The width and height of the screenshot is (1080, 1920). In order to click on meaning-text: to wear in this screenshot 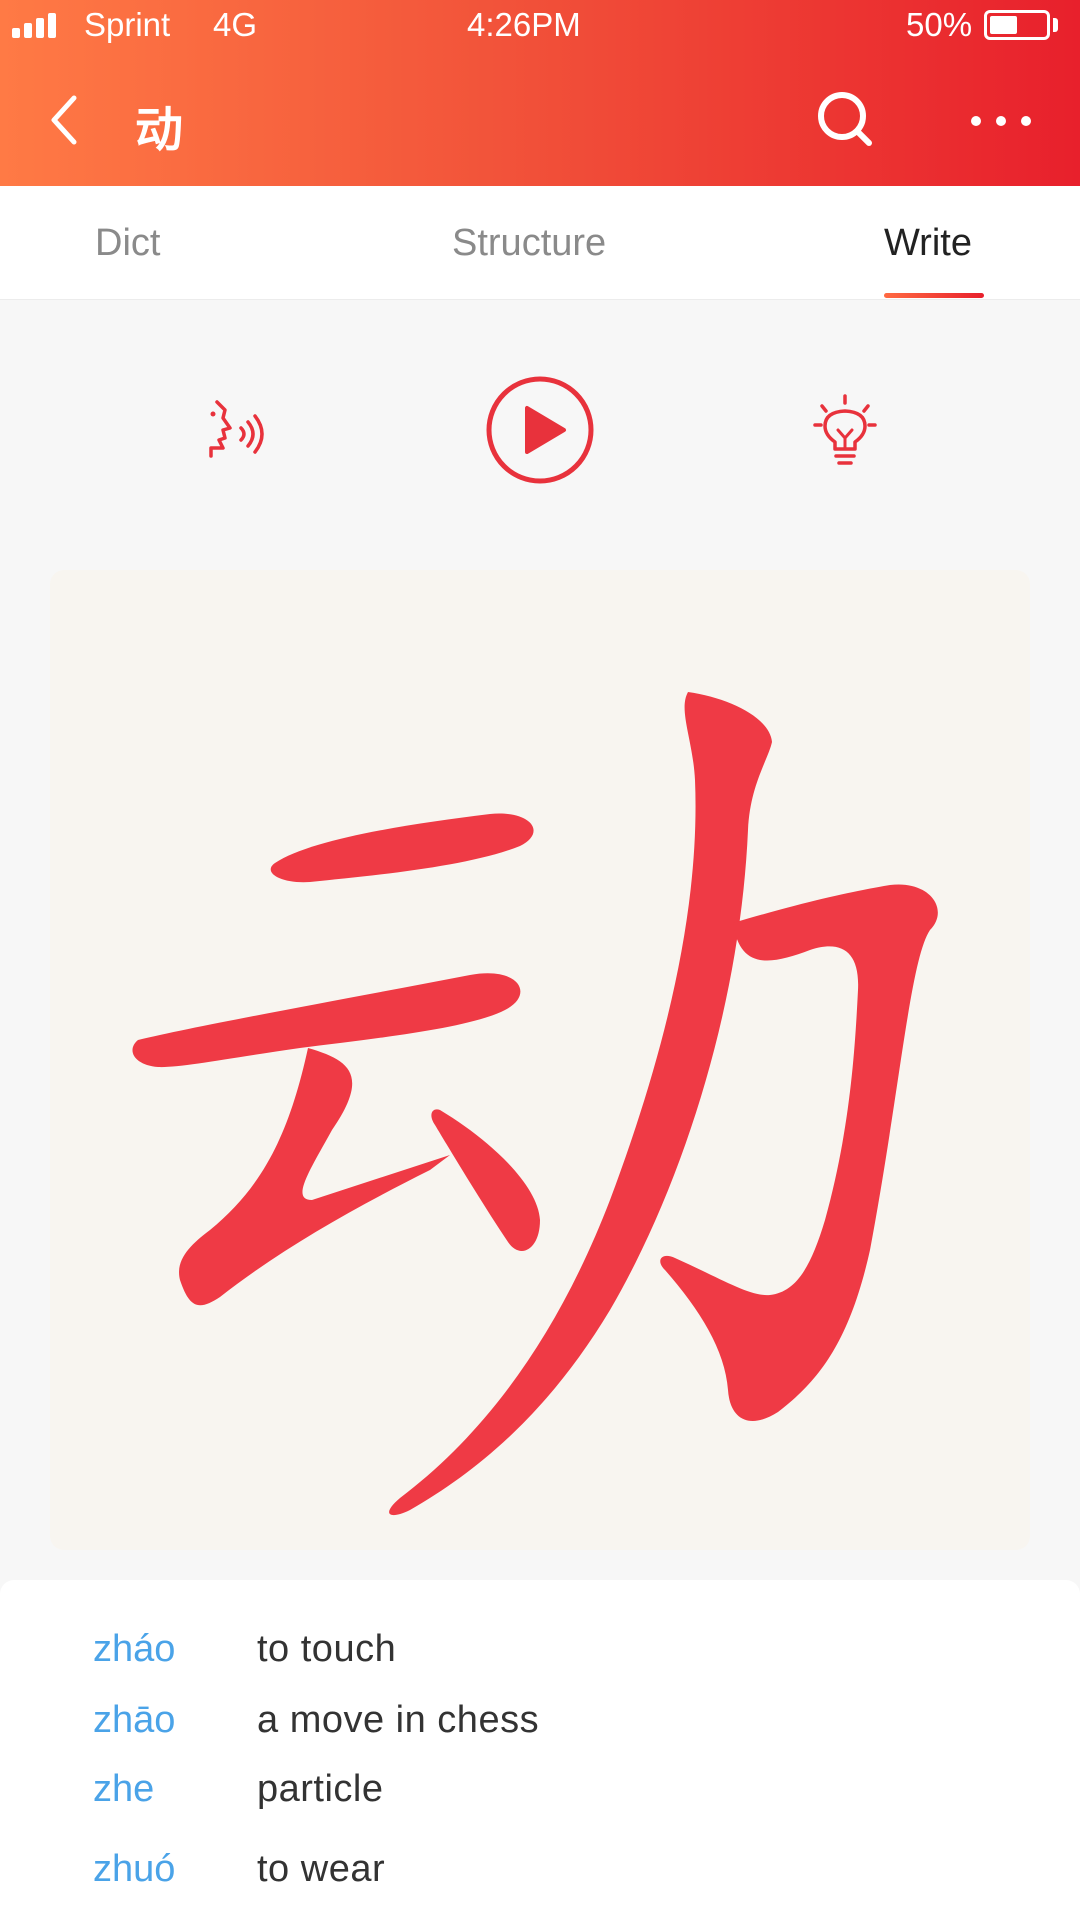, I will do `click(321, 1869)`.